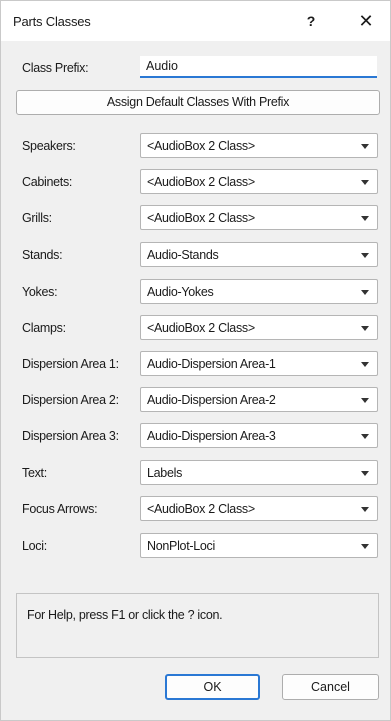 The height and width of the screenshot is (721, 391). I want to click on text-label: Text:, so click(34, 473).